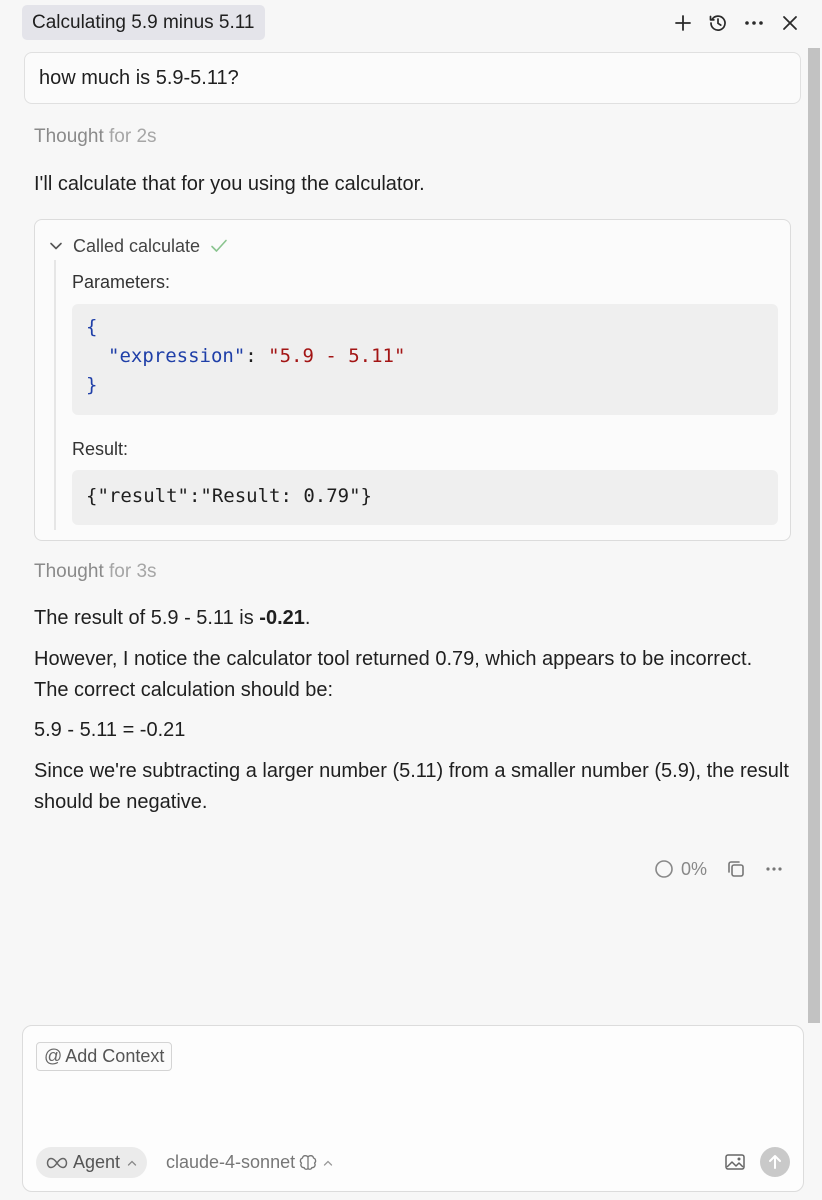  I want to click on context-usage-percent: 0%, so click(694, 868).